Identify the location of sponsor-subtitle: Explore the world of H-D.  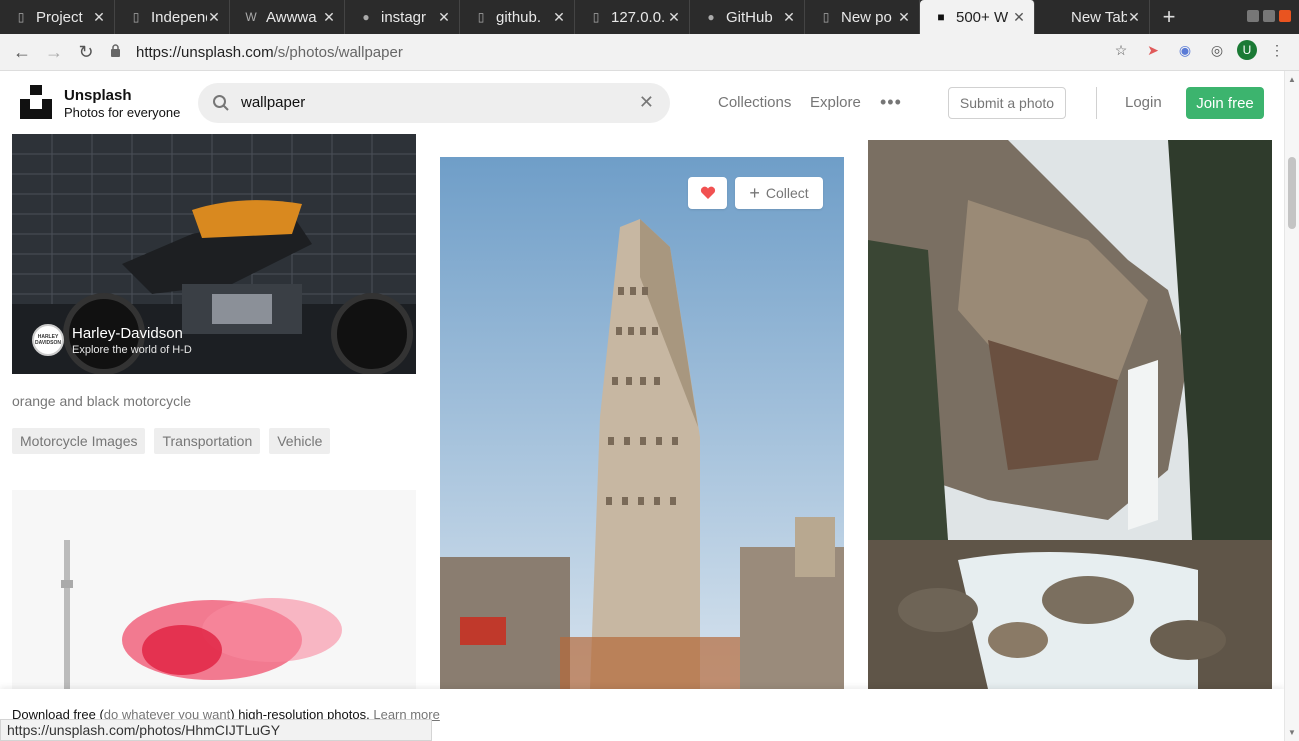
(132, 349).